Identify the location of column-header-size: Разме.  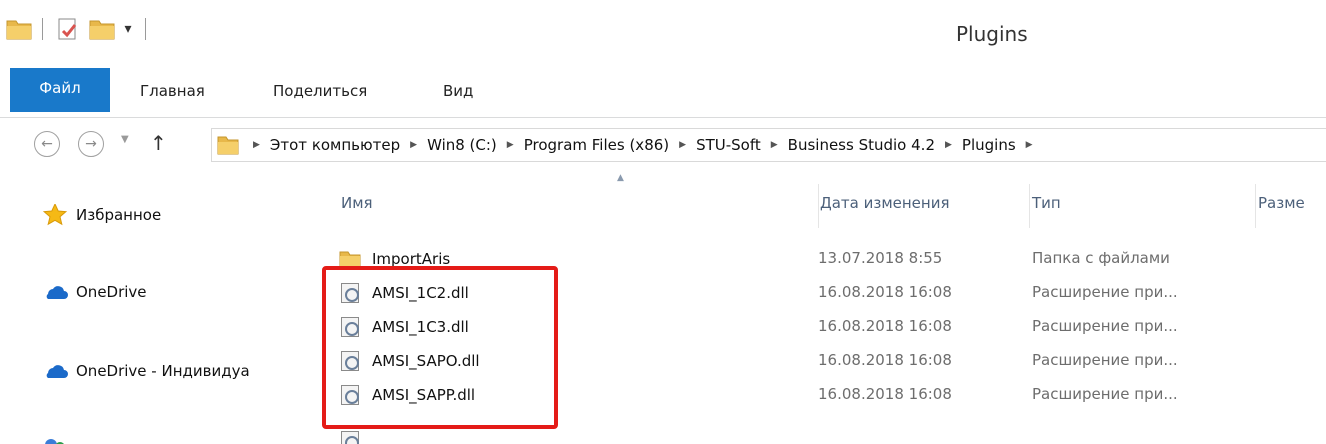
(1291, 199).